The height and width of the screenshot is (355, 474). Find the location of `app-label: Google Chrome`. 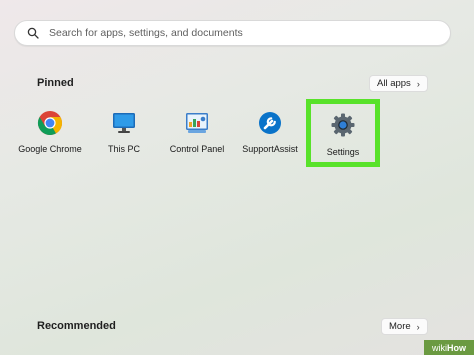

app-label: Google Chrome is located at coordinates (50, 149).